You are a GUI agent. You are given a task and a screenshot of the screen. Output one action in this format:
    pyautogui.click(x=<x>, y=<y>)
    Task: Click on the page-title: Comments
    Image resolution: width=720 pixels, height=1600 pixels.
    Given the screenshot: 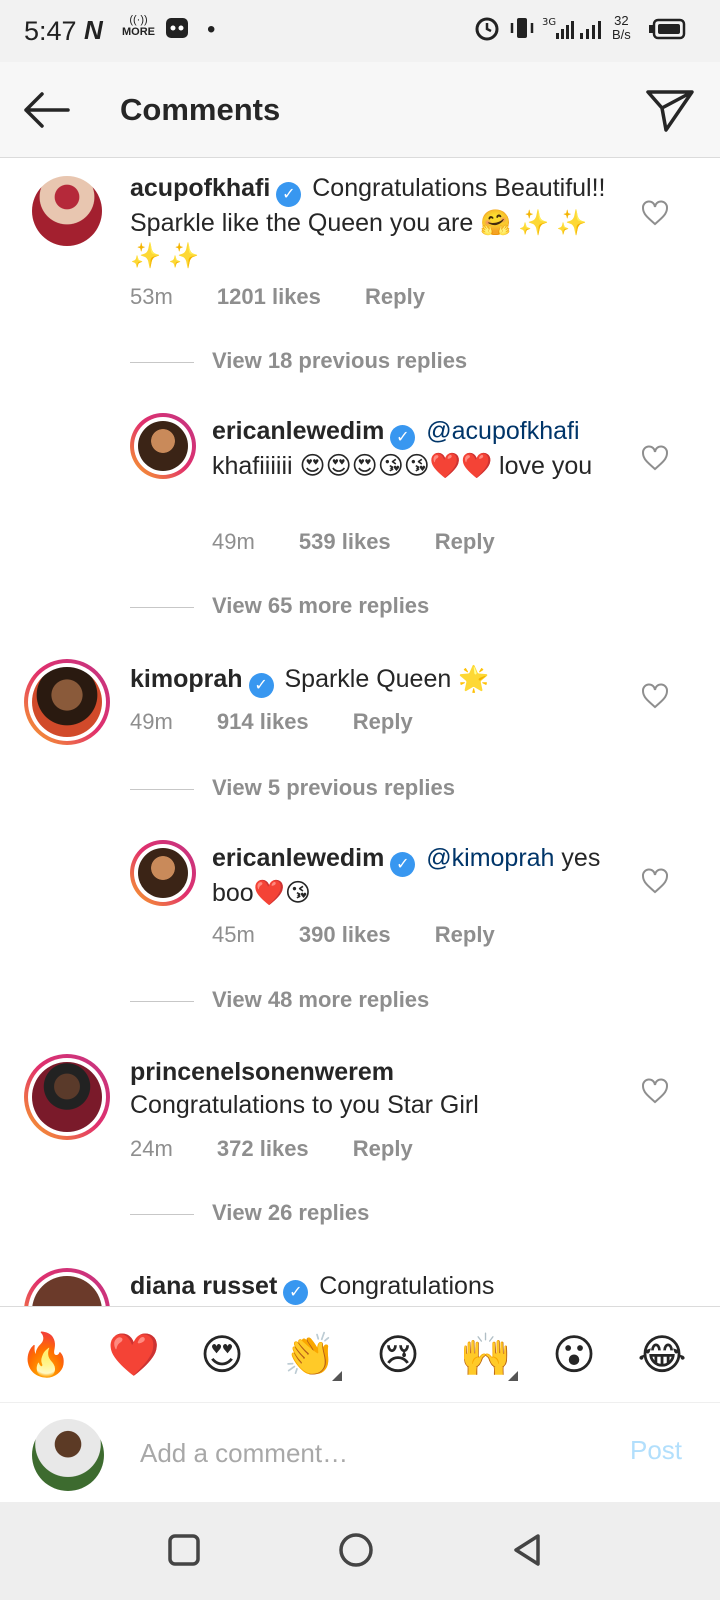 What is the action you would take?
    pyautogui.click(x=200, y=109)
    